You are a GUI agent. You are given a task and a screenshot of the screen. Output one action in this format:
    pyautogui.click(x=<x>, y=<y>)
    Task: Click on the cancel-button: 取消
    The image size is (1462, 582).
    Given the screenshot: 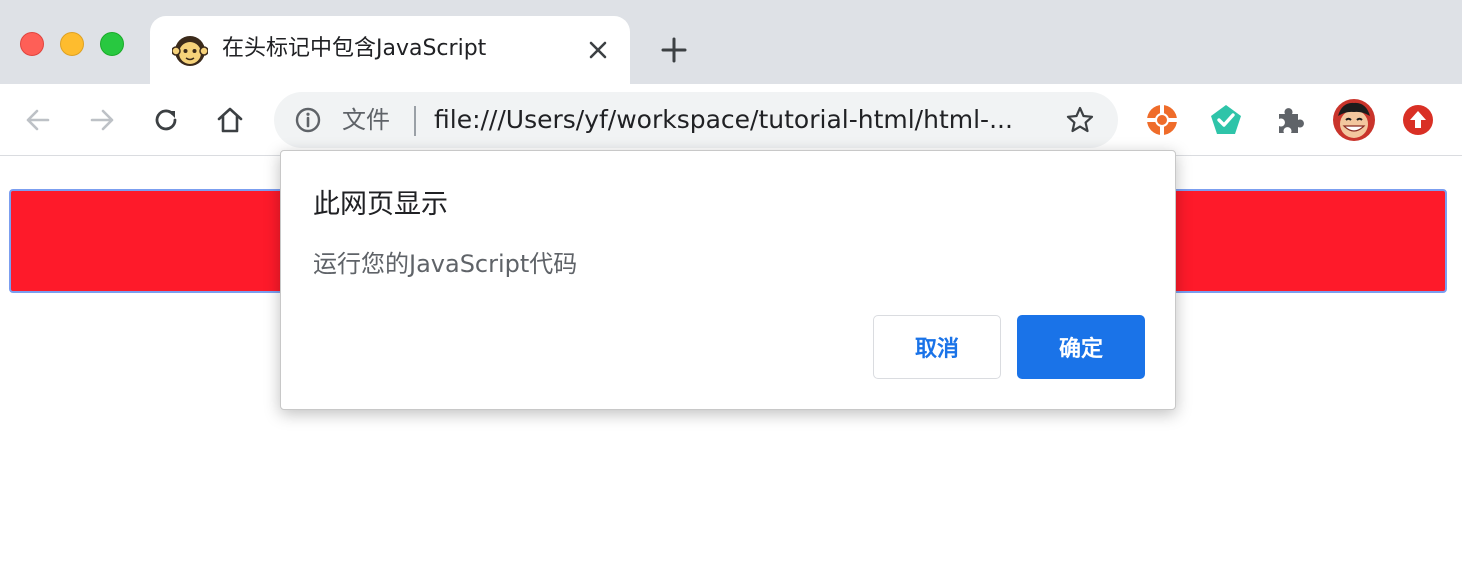 What is the action you would take?
    pyautogui.click(x=937, y=347)
    